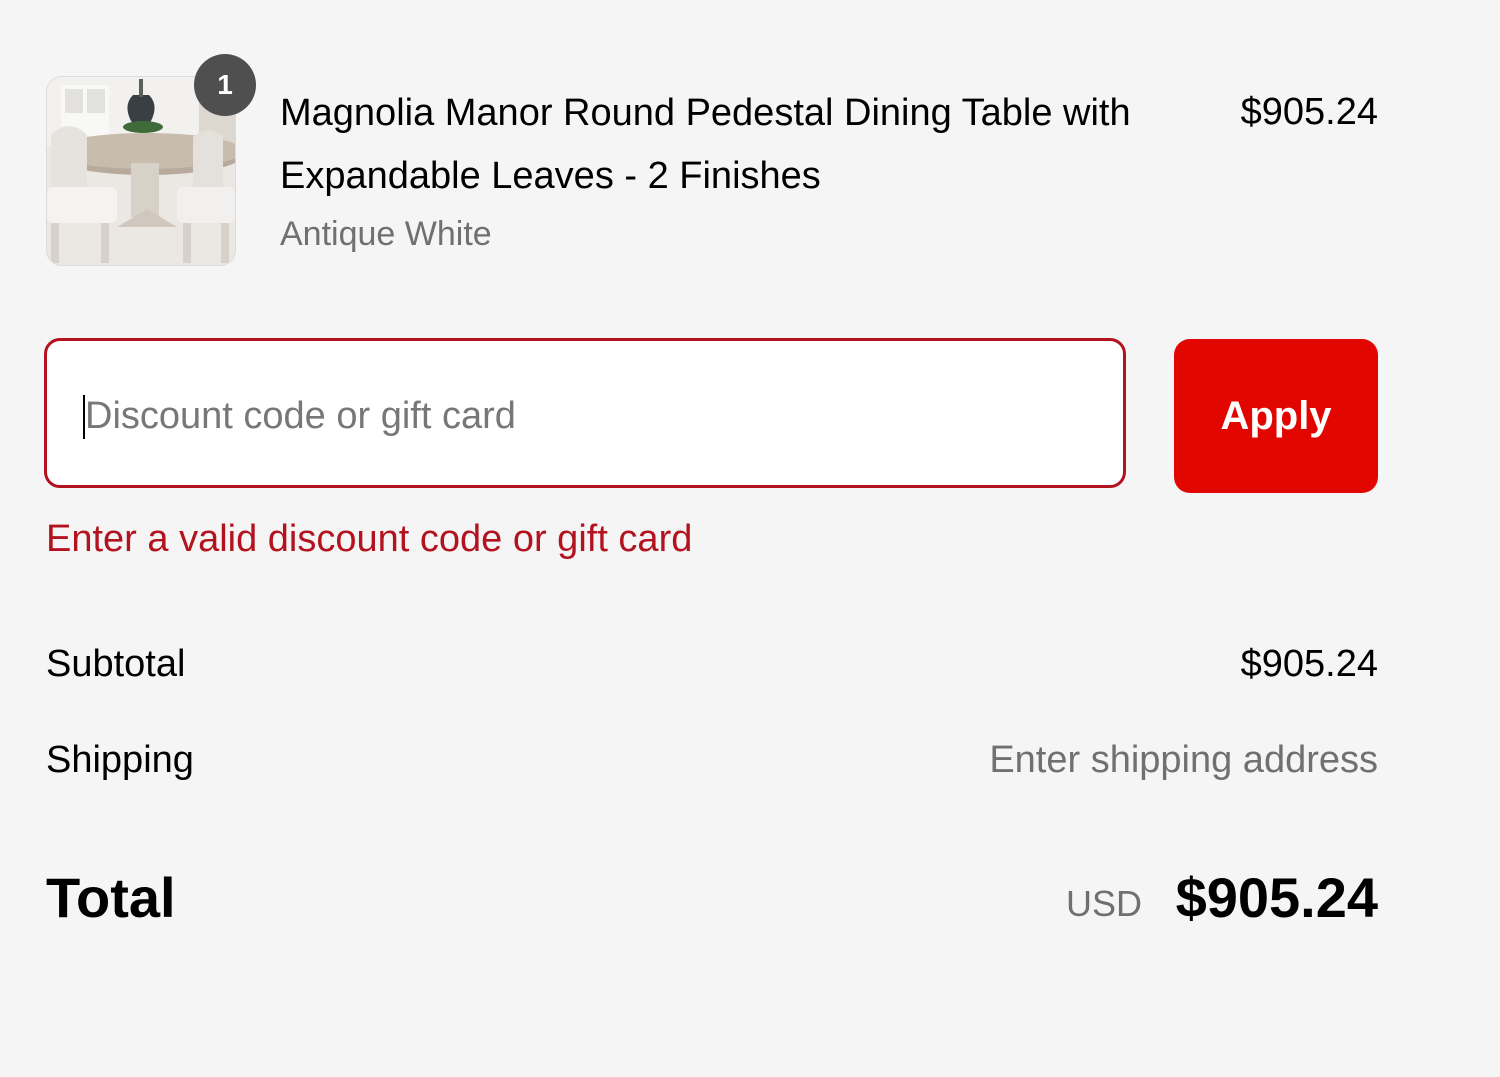 The image size is (1500, 1077). Describe the element at coordinates (1103, 903) in the screenshot. I see `currency-code: USD` at that location.